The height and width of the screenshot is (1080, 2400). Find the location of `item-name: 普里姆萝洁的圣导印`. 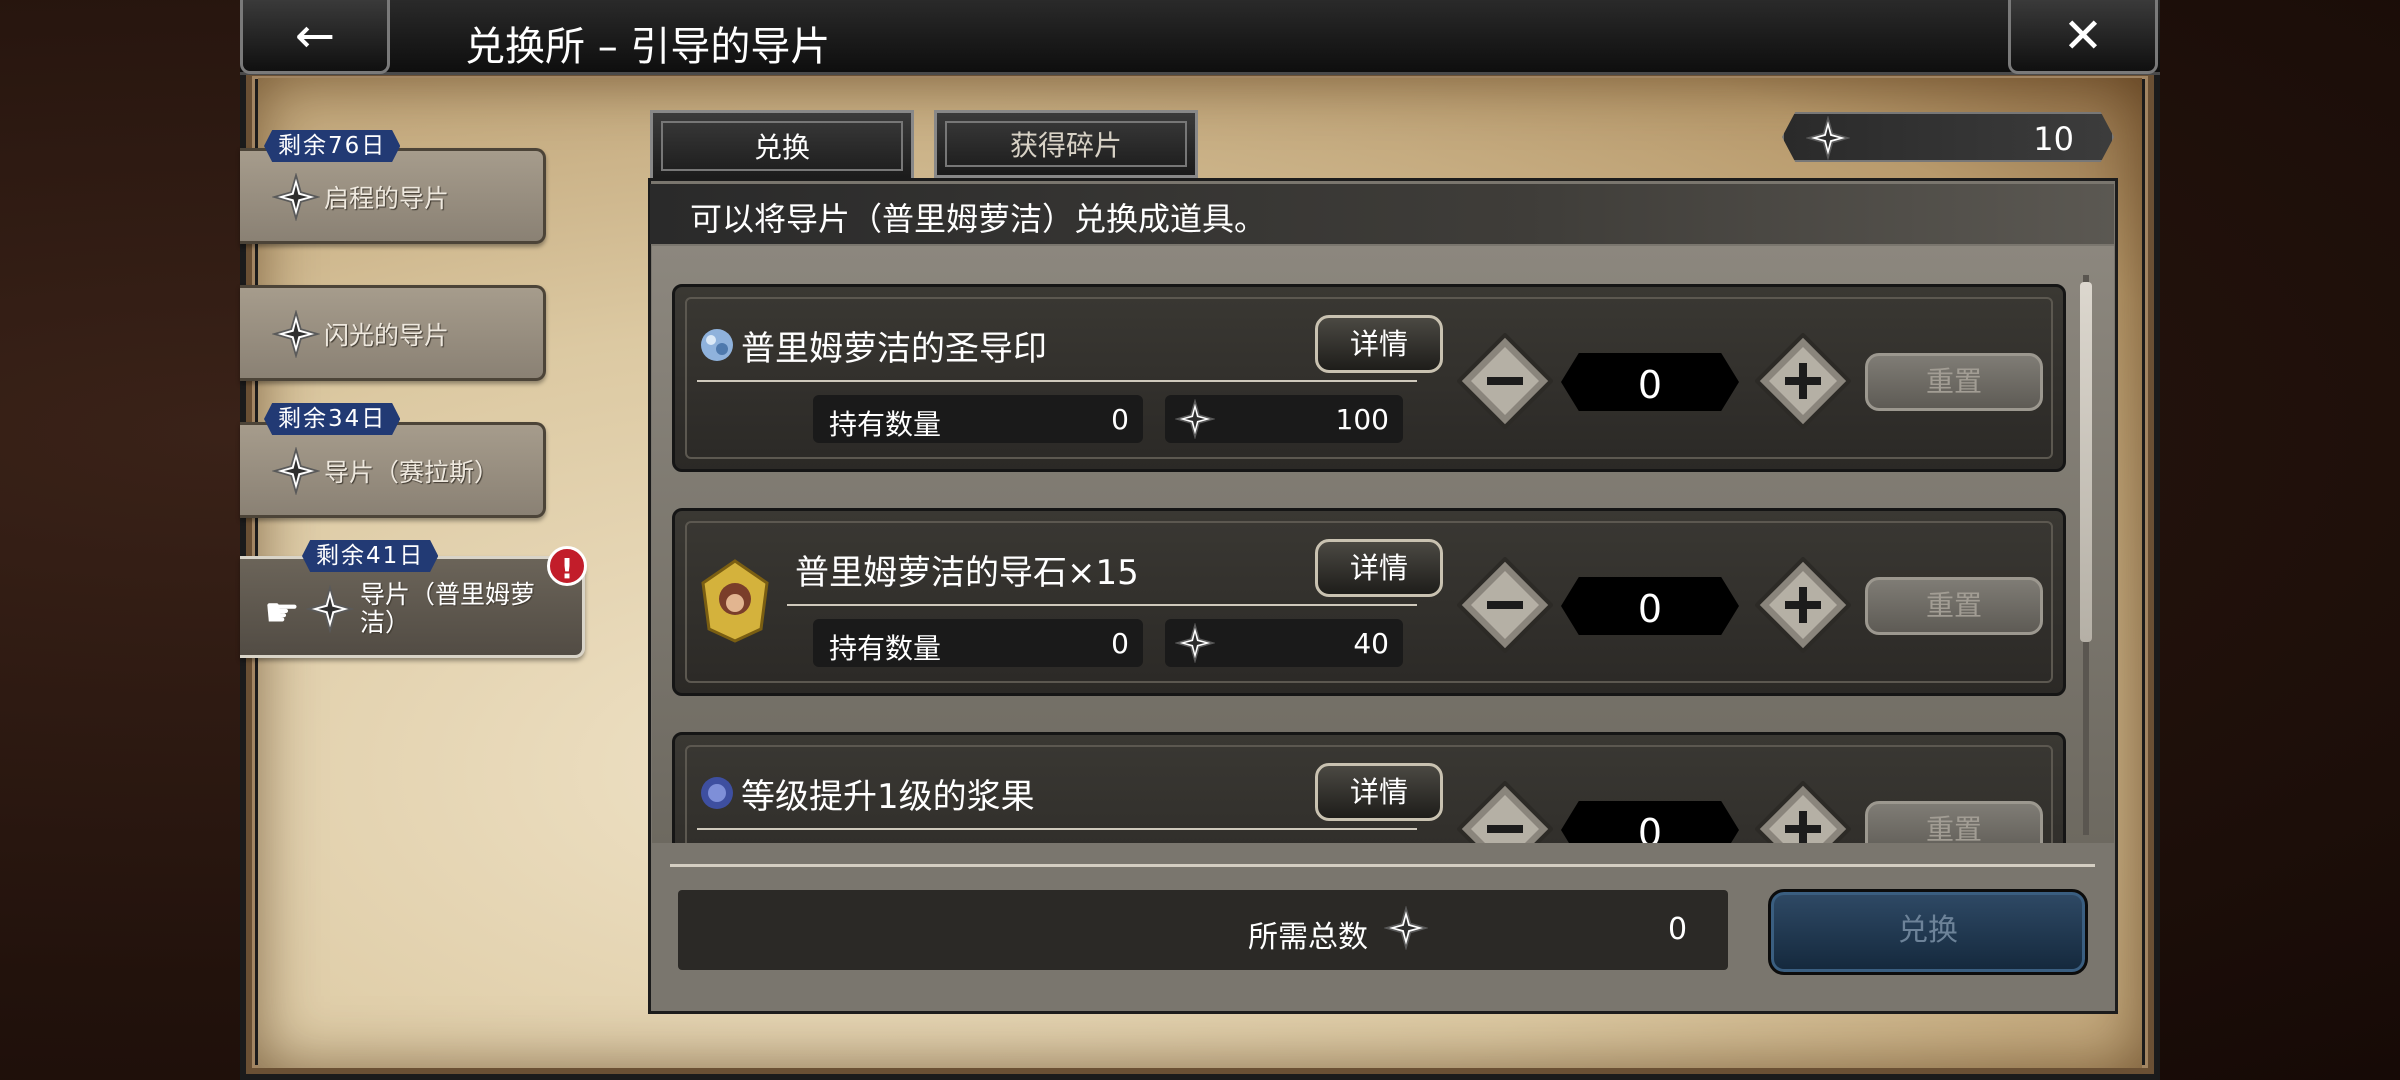

item-name: 普里姆萝洁的圣导印 is located at coordinates (894, 349).